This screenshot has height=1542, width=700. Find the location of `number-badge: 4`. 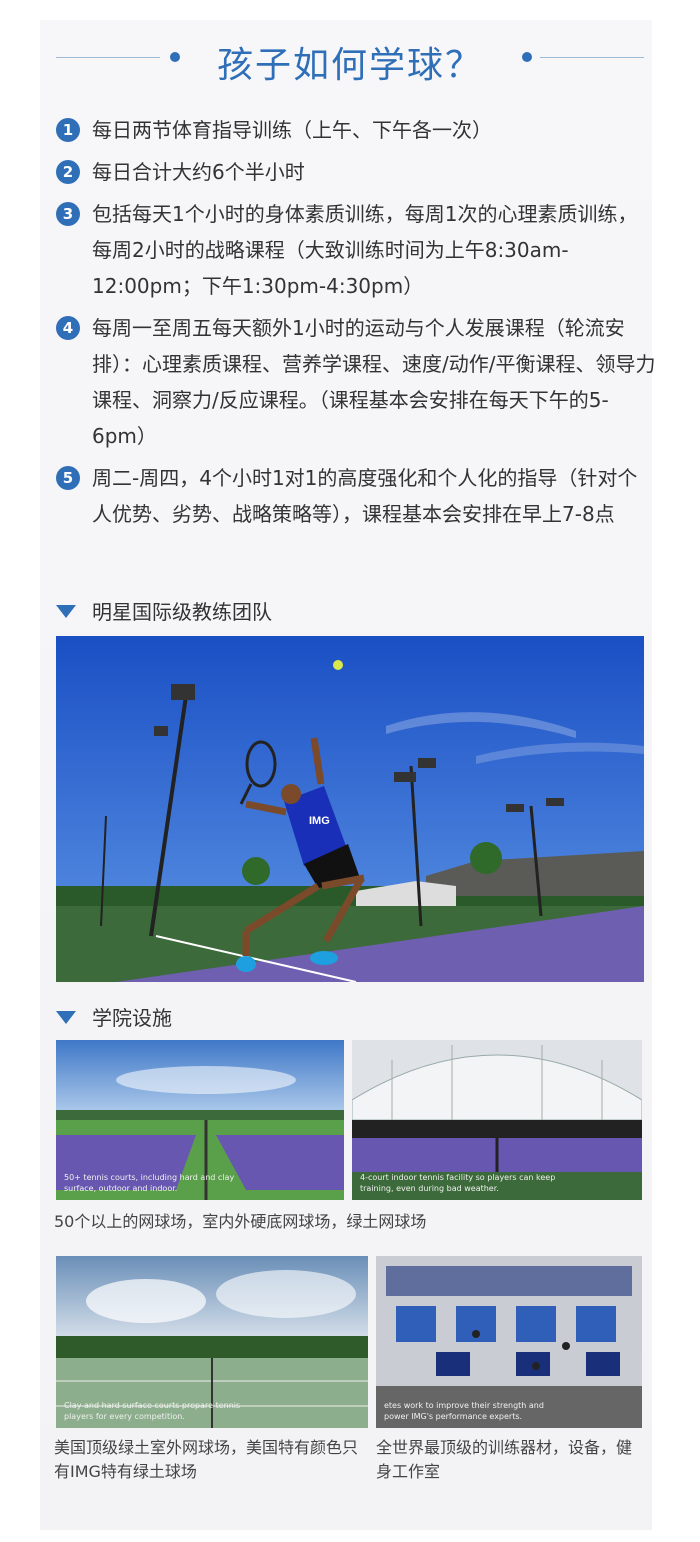

number-badge: 4 is located at coordinates (68, 328).